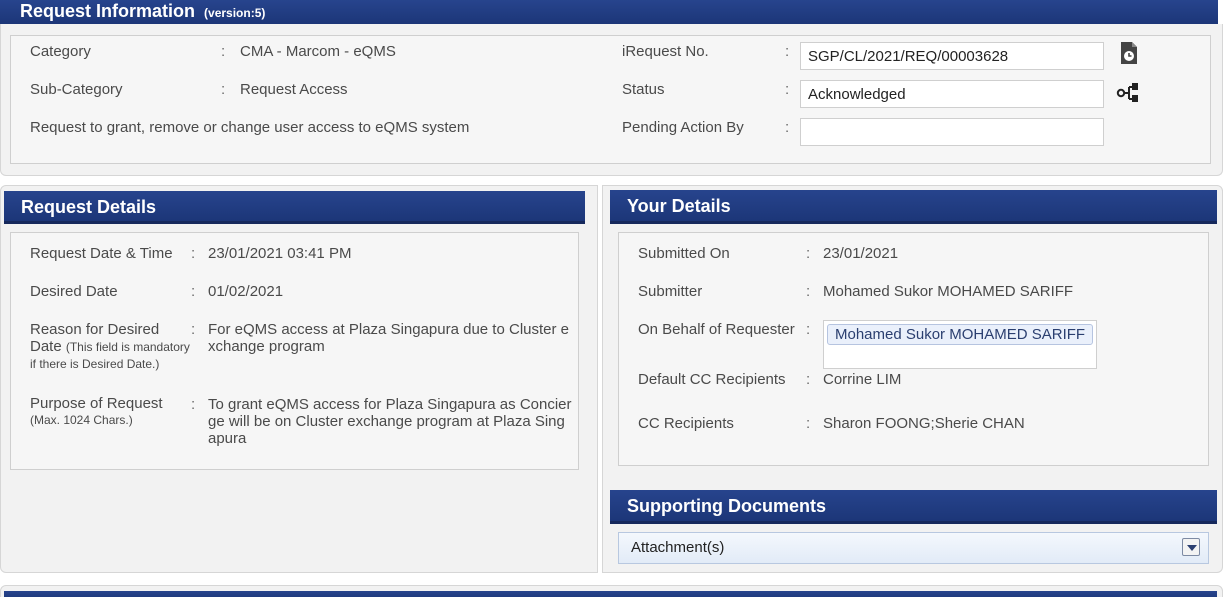 This screenshot has width=1225, height=597. Describe the element at coordinates (280, 253) in the screenshot. I see `request-datetime-value: 23/01/2021 03:41 PM` at that location.